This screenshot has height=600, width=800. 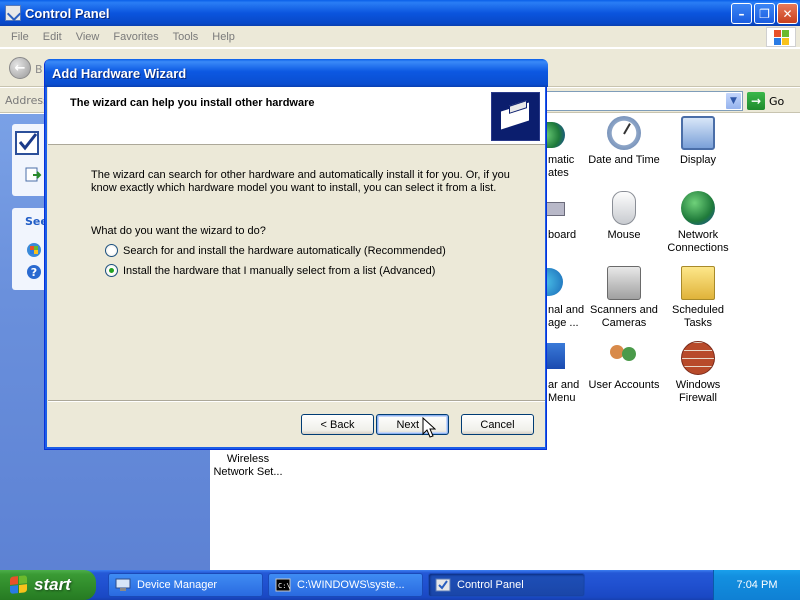 I want to click on item-label: Display, so click(x=698, y=160).